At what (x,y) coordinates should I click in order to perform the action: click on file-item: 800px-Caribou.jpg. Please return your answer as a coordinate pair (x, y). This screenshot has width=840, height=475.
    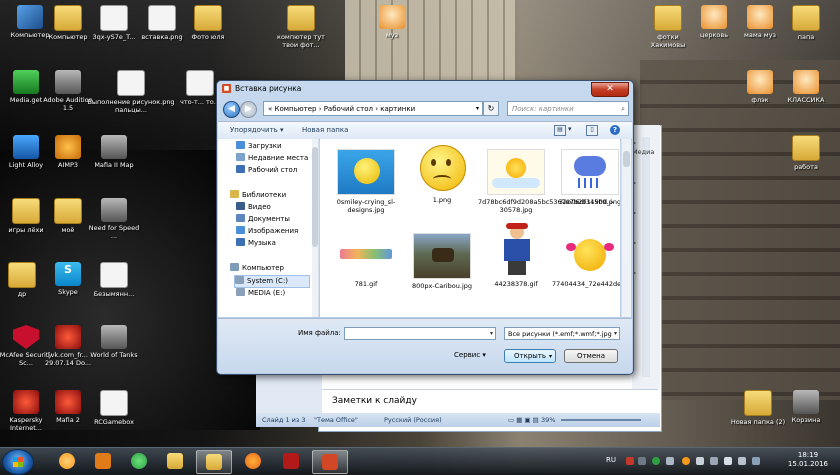
    Looking at the image, I should click on (442, 261).